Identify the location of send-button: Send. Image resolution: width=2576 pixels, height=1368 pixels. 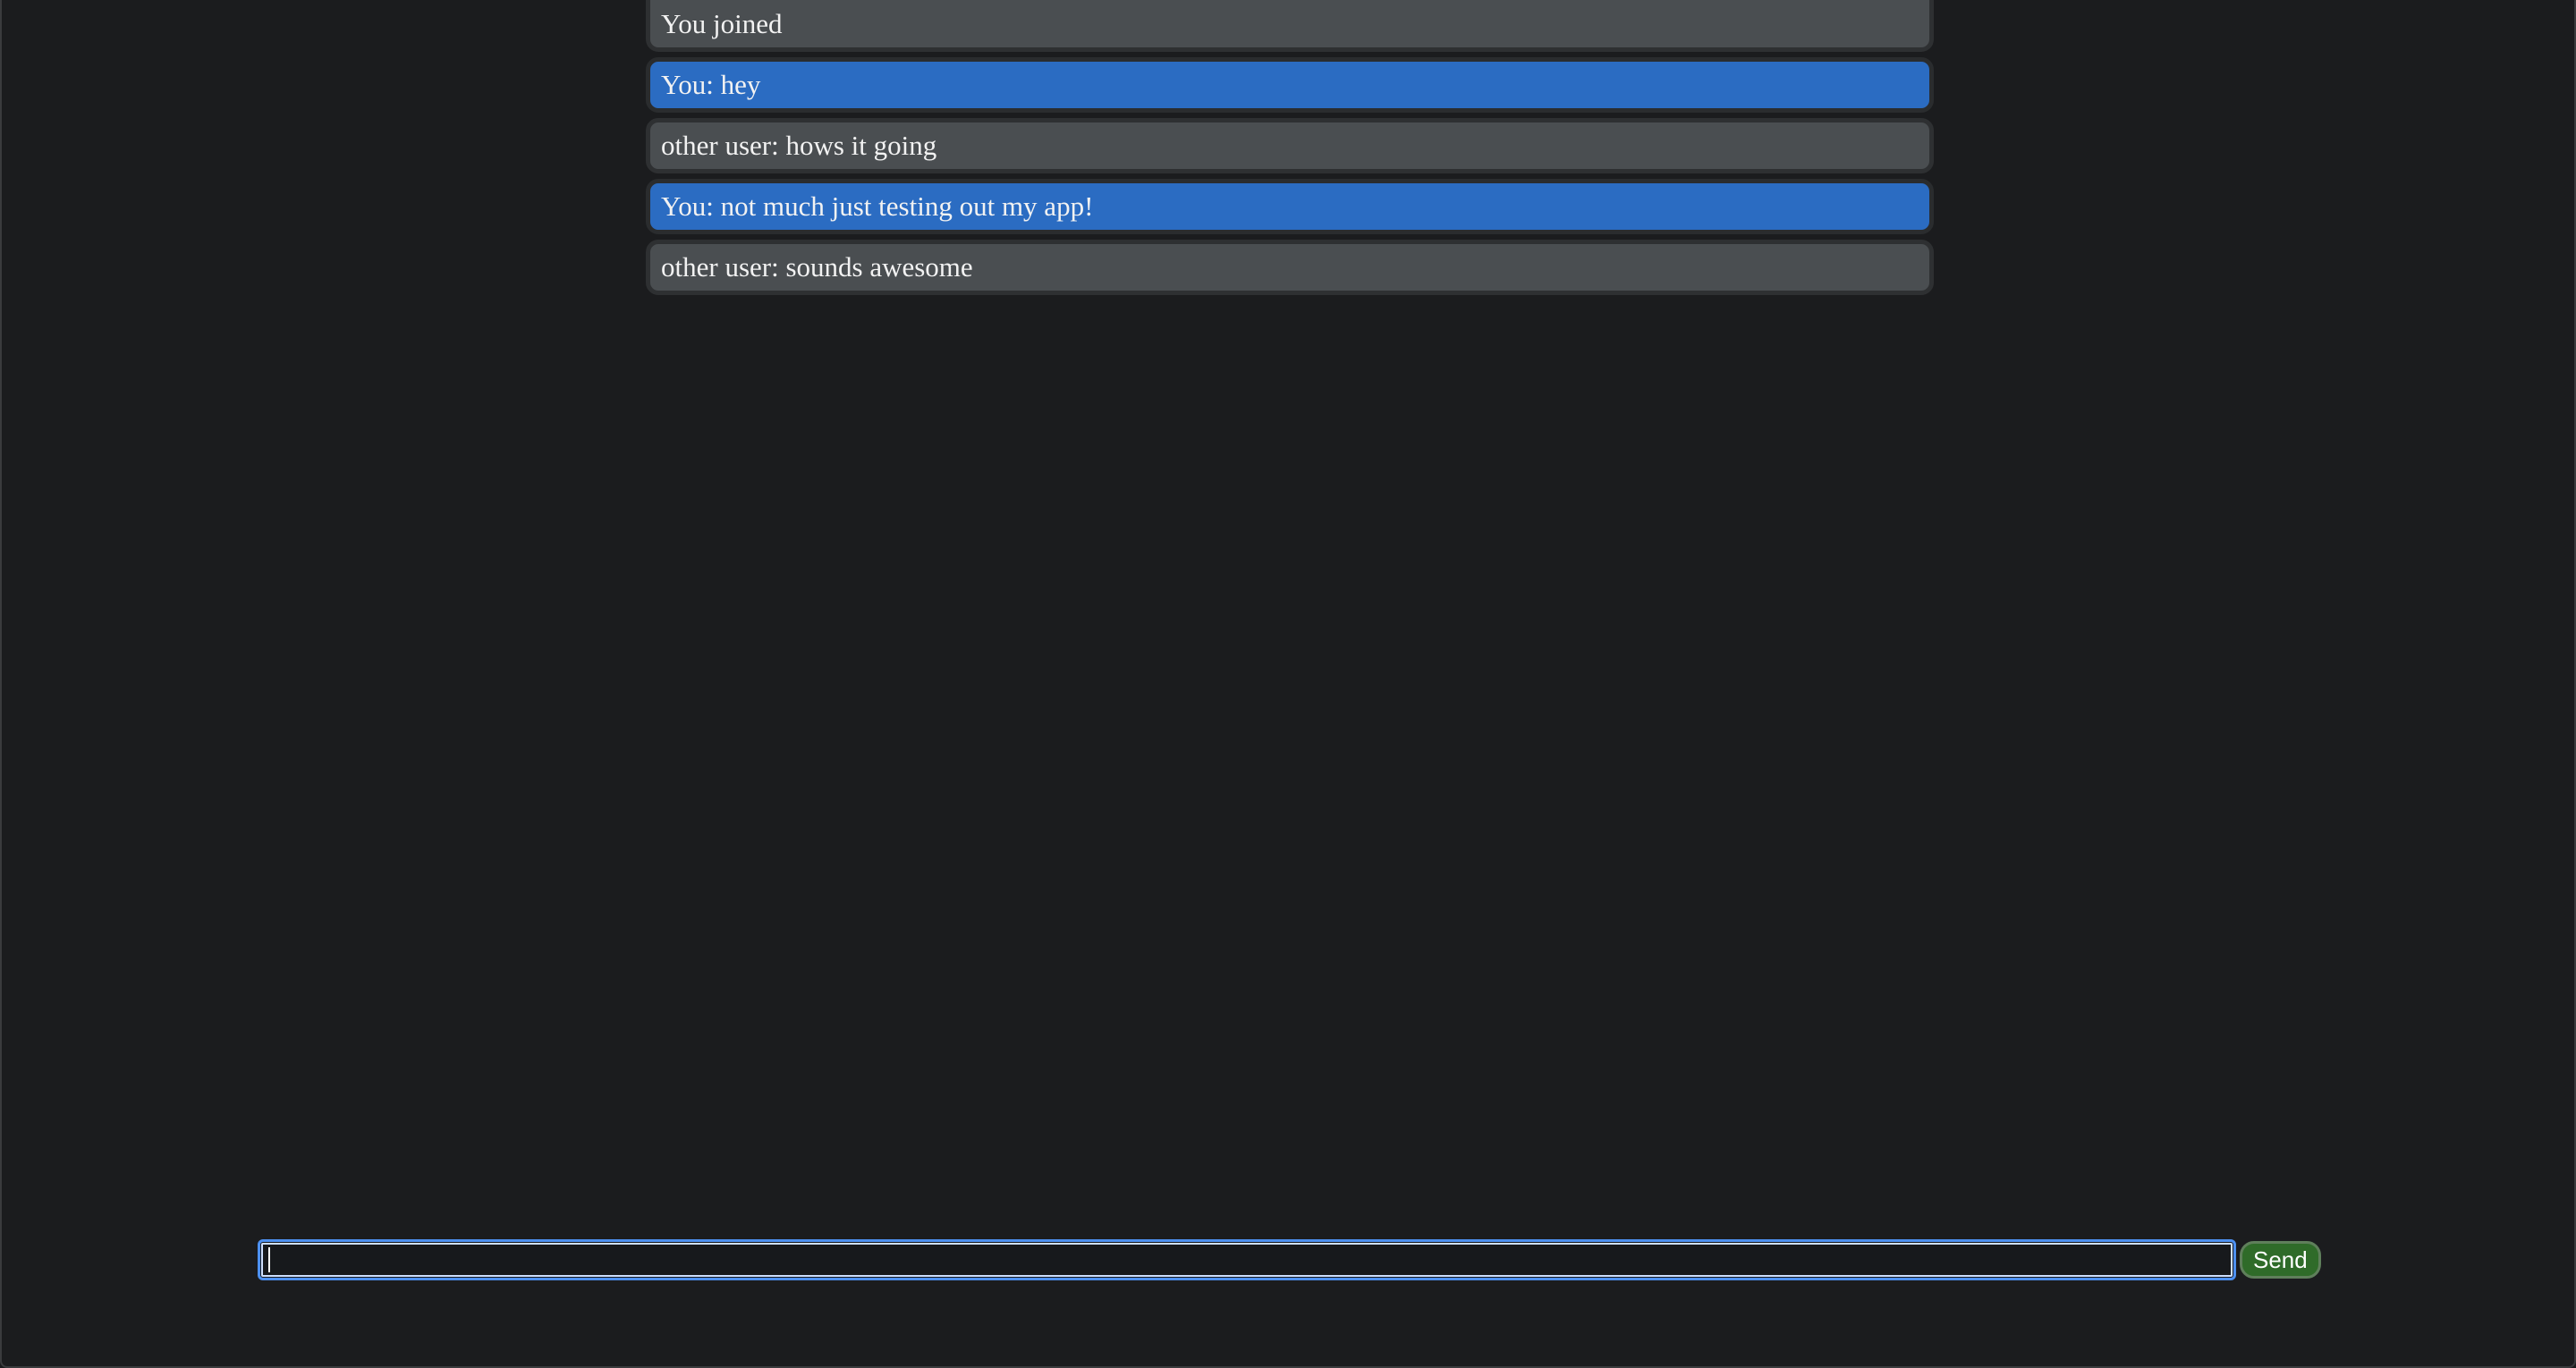
(2280, 1260).